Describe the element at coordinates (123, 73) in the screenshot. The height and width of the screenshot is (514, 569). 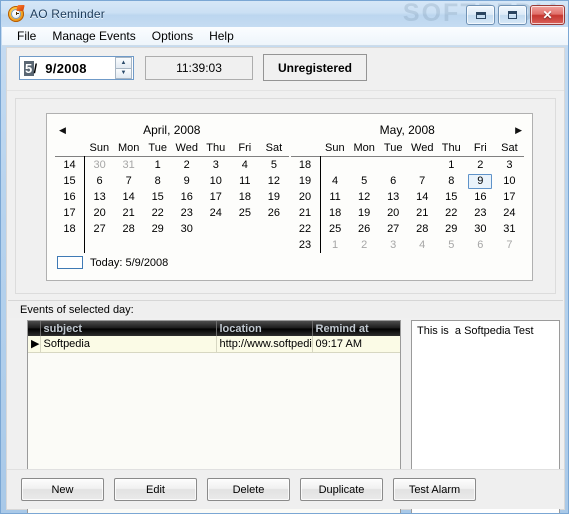
I see `stepper-down-icon: ▼` at that location.